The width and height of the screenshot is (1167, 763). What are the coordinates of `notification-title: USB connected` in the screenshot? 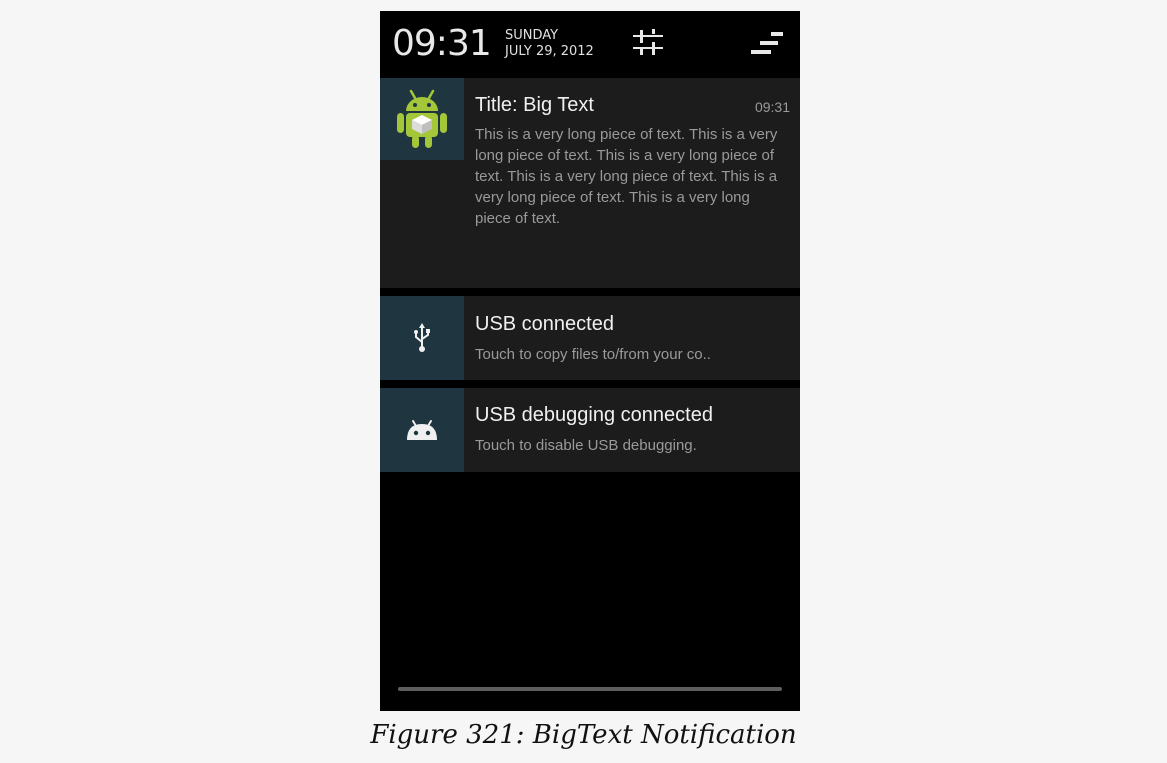 It's located at (544, 324).